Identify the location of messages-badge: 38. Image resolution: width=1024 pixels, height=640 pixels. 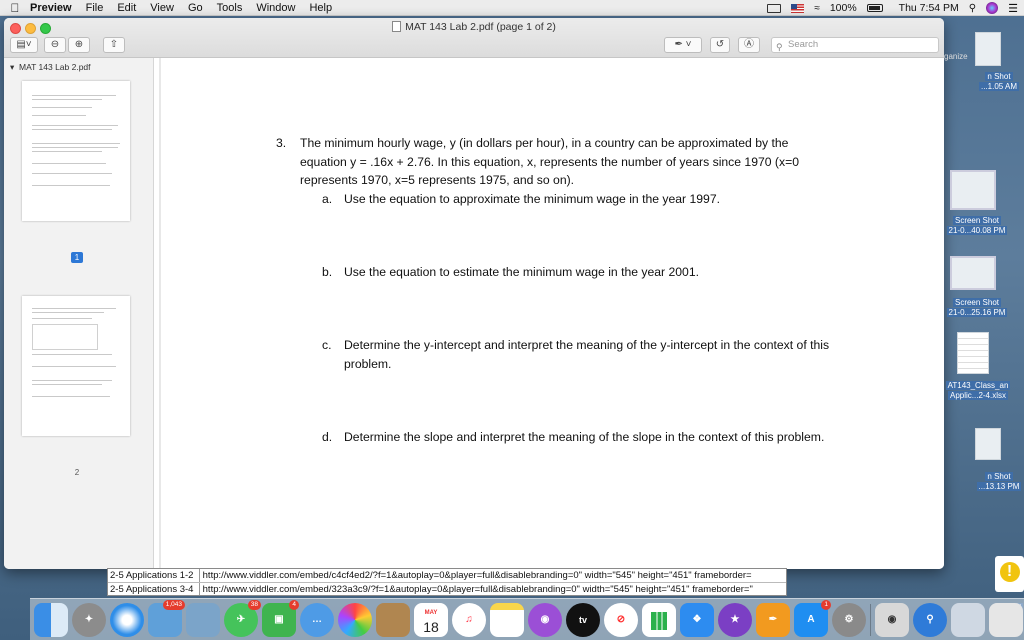
(254, 604).